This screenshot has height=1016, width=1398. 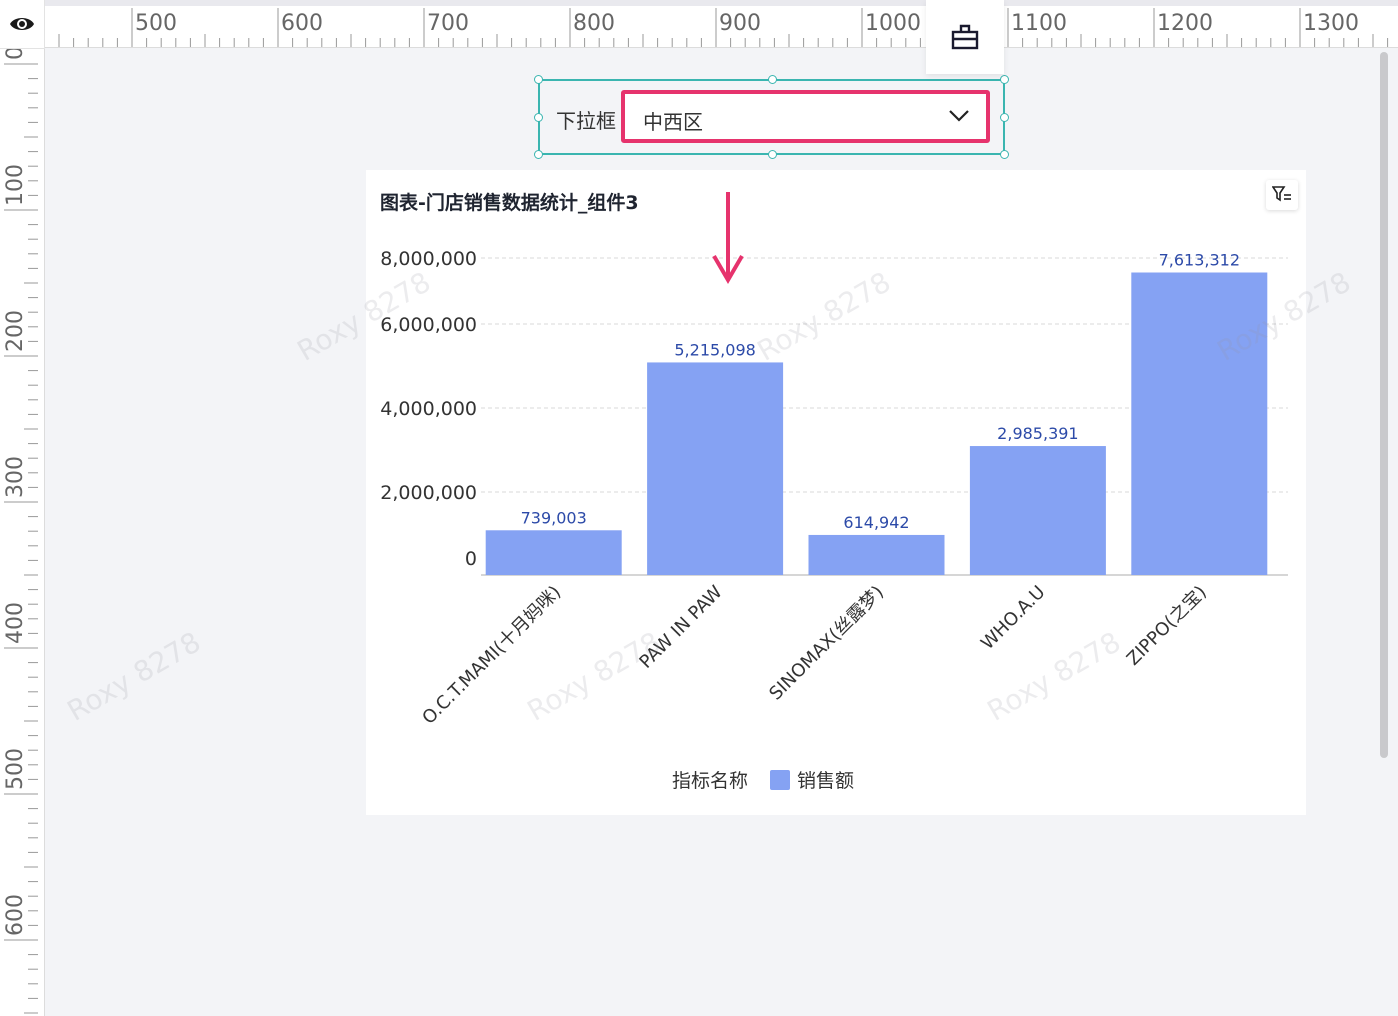 What do you see at coordinates (710, 781) in the screenshot?
I see `legend-title: 指标名称` at bounding box center [710, 781].